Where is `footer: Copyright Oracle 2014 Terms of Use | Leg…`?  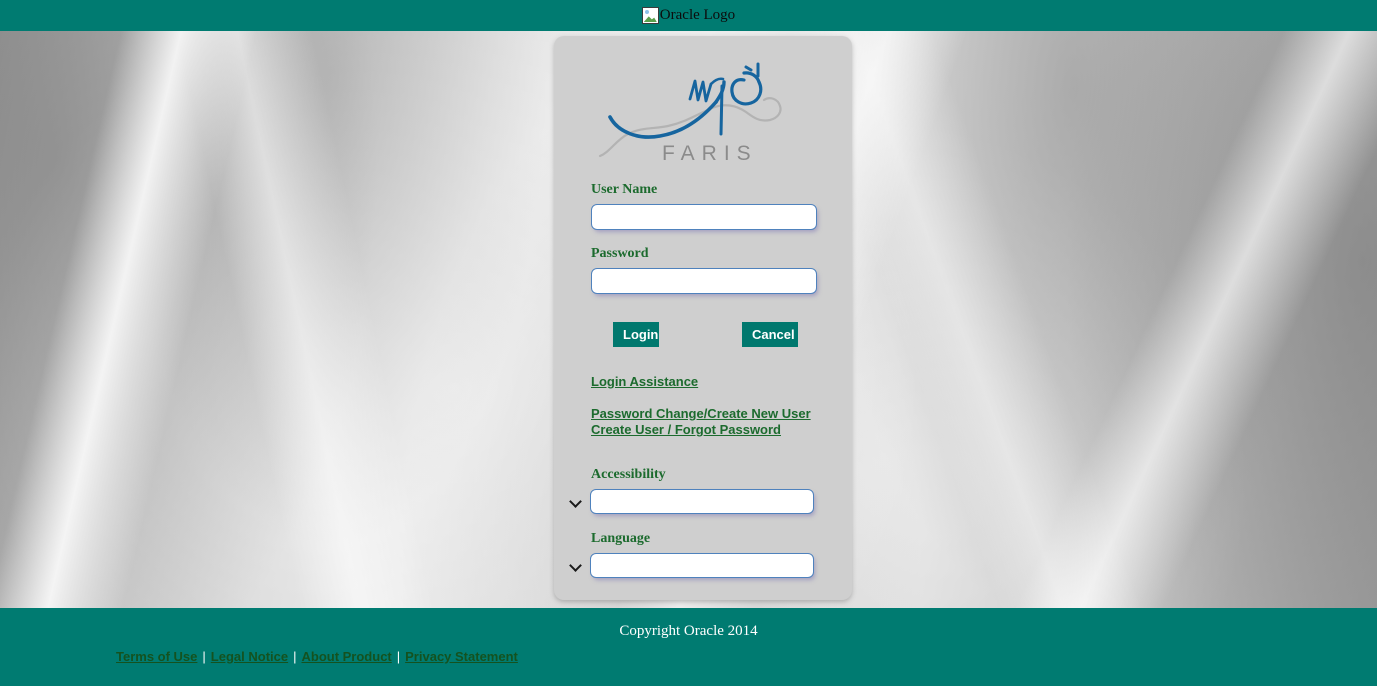 footer: Copyright Oracle 2014 Terms of Use | Leg… is located at coordinates (688, 647).